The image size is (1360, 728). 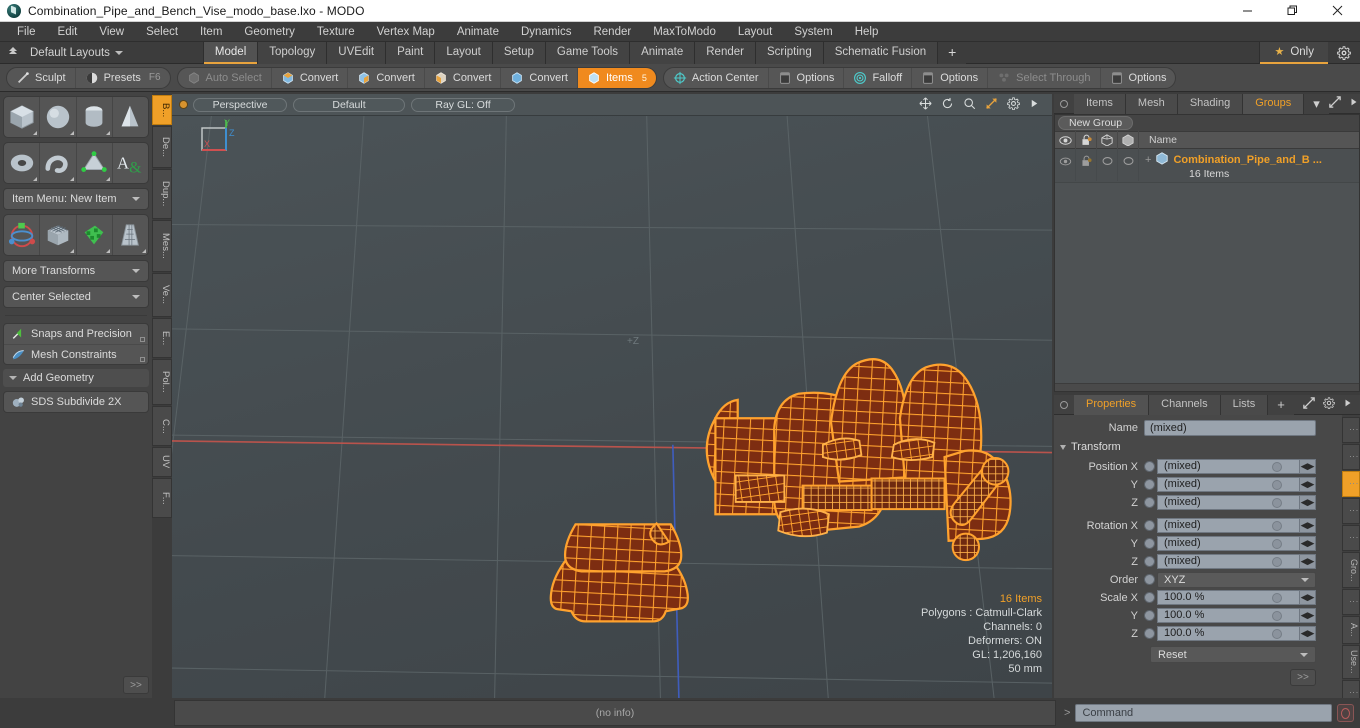 What do you see at coordinates (1107, 165) in the screenshot?
I see `row-wireframe-toggle` at bounding box center [1107, 165].